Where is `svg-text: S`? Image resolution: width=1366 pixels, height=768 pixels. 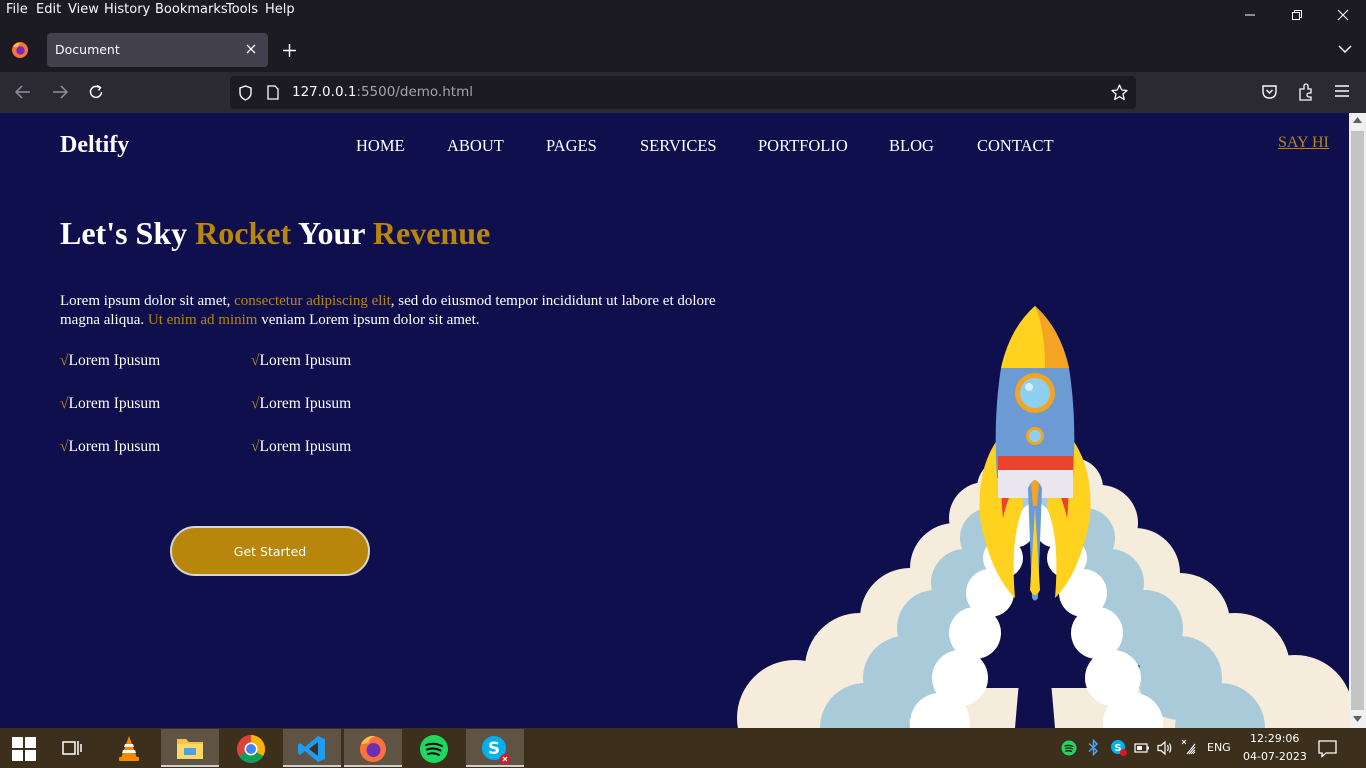
svg-text: S is located at coordinates (494, 749).